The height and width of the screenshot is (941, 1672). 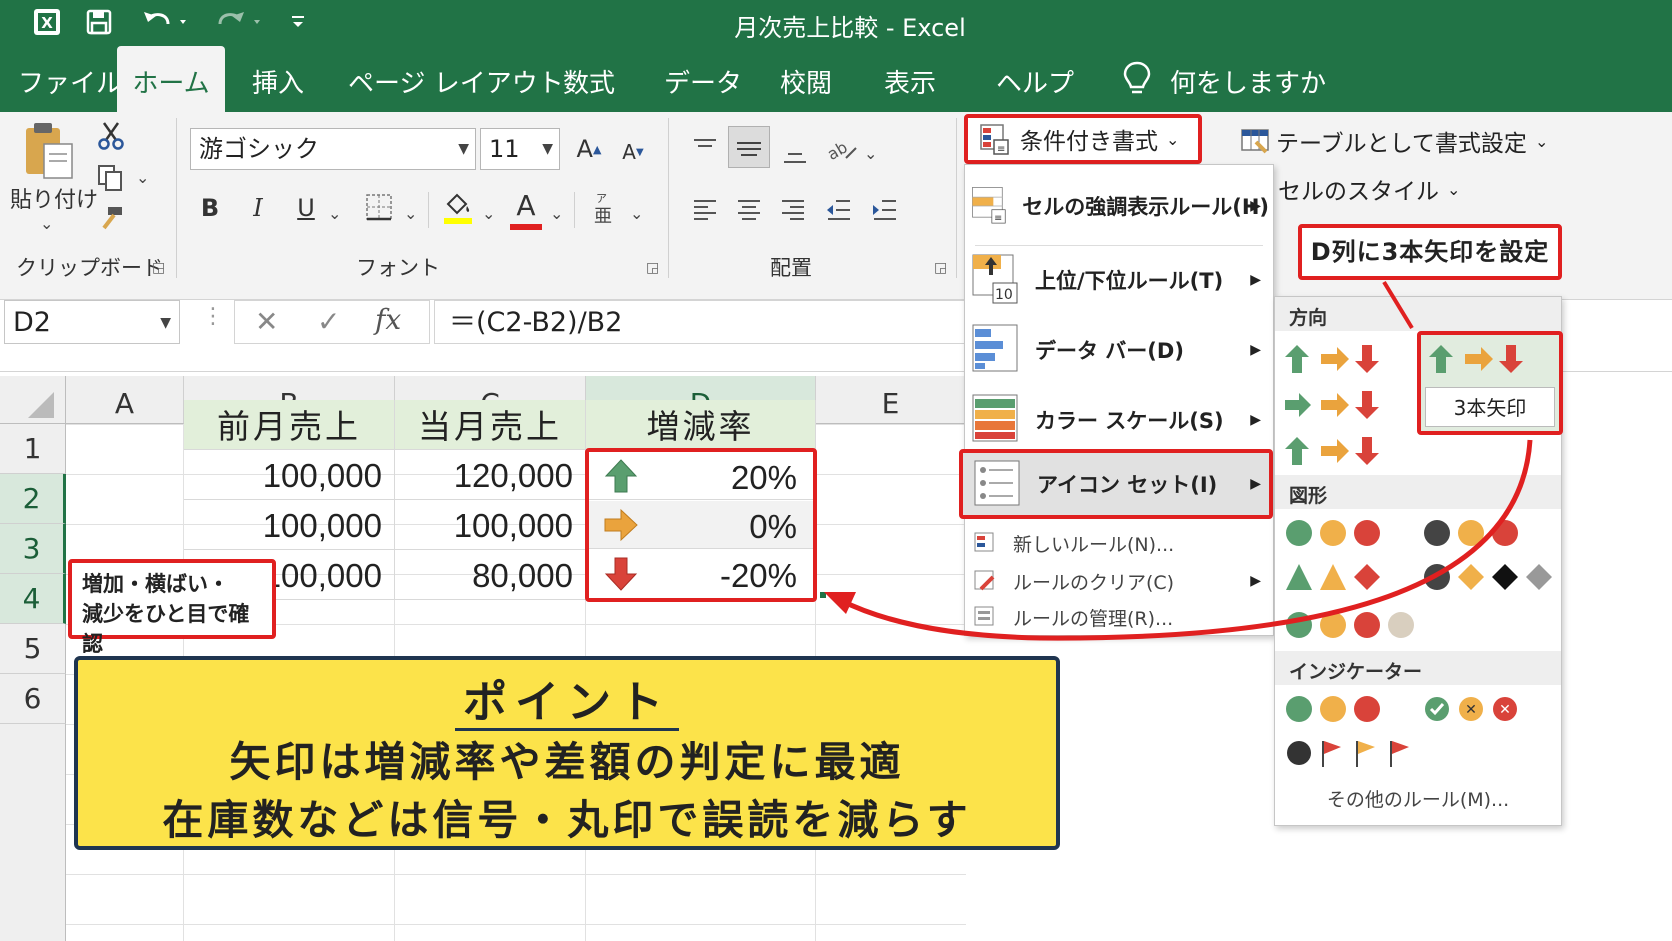 What do you see at coordinates (870, 153) in the screenshot?
I see `orientation-dropdown-icon: ⌄` at bounding box center [870, 153].